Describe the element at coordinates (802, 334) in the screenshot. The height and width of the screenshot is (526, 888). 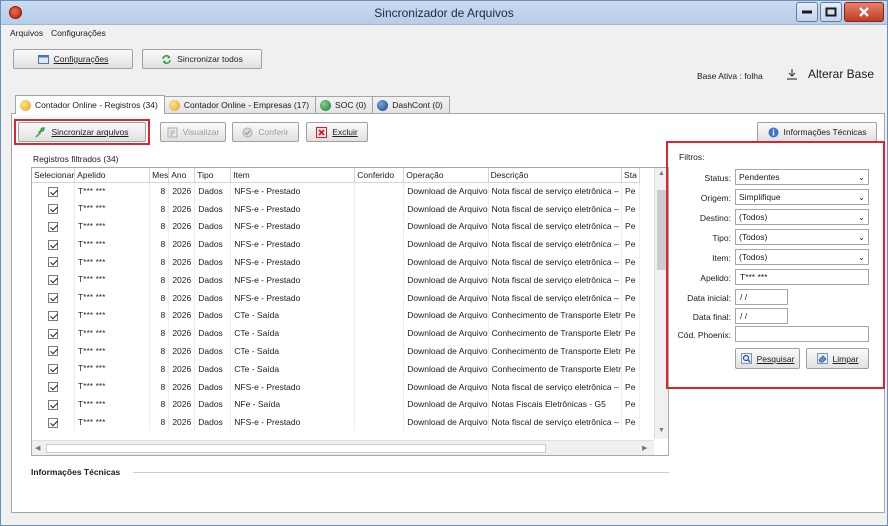
I see `cod-phoenix-input` at that location.